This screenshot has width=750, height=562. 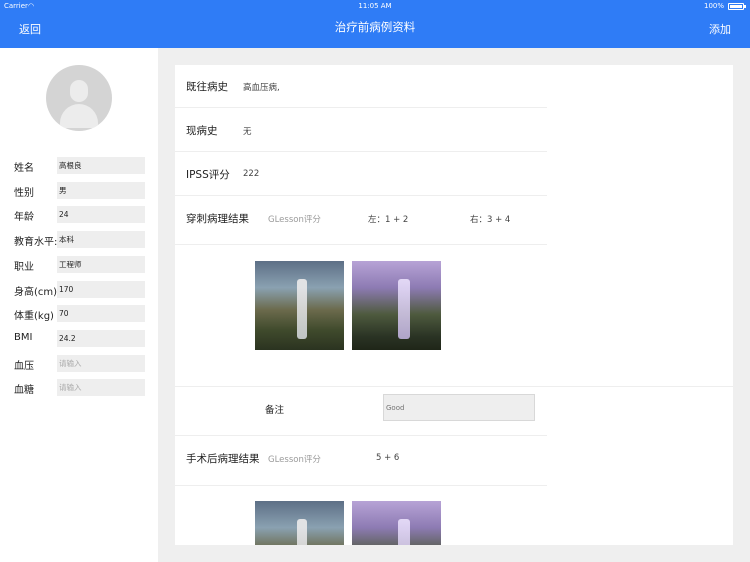 What do you see at coordinates (217, 219) in the screenshot?
I see `biopsy-label: 穿刺病理结果` at bounding box center [217, 219].